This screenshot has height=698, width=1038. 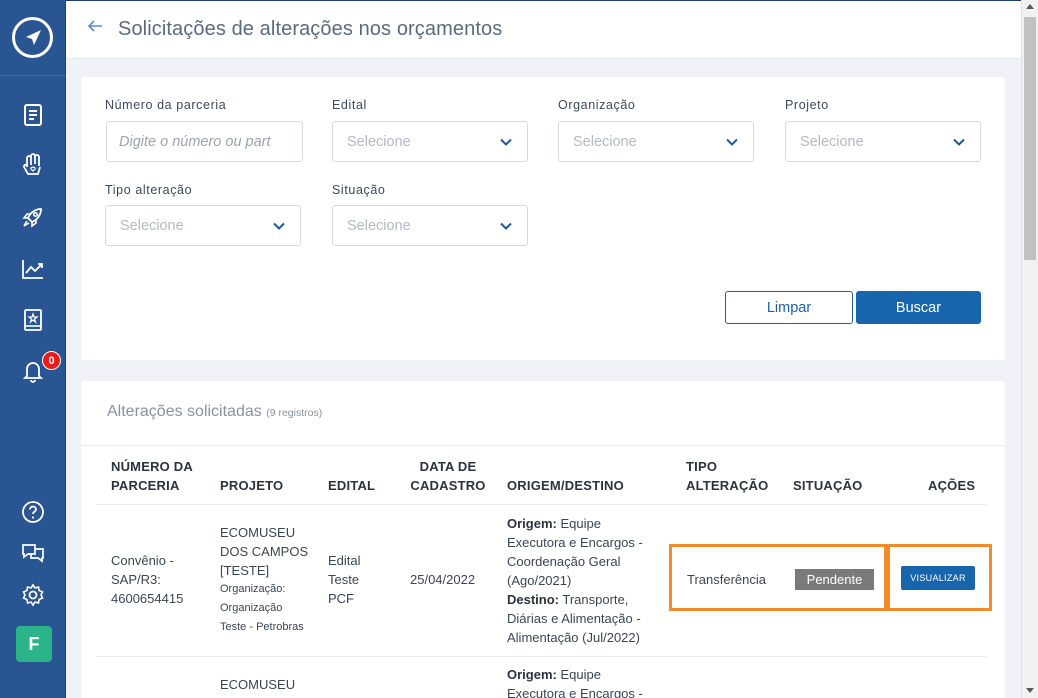 What do you see at coordinates (430, 141) in the screenshot?
I see `edital-select: Selecione` at bounding box center [430, 141].